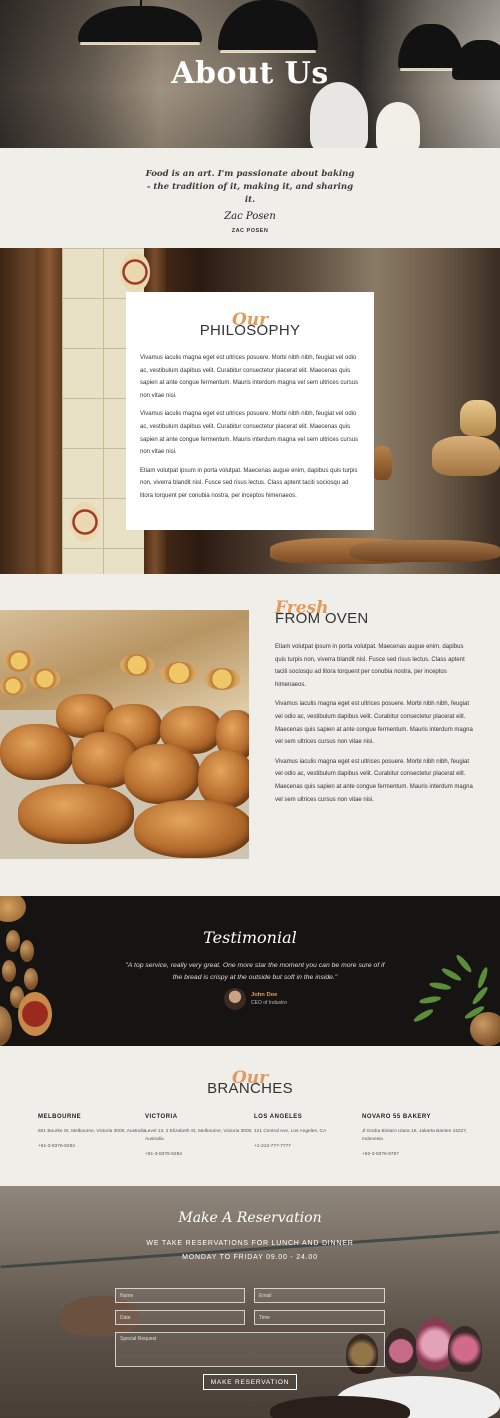 The height and width of the screenshot is (1418, 500). I want to click on avatar, so click(235, 999).